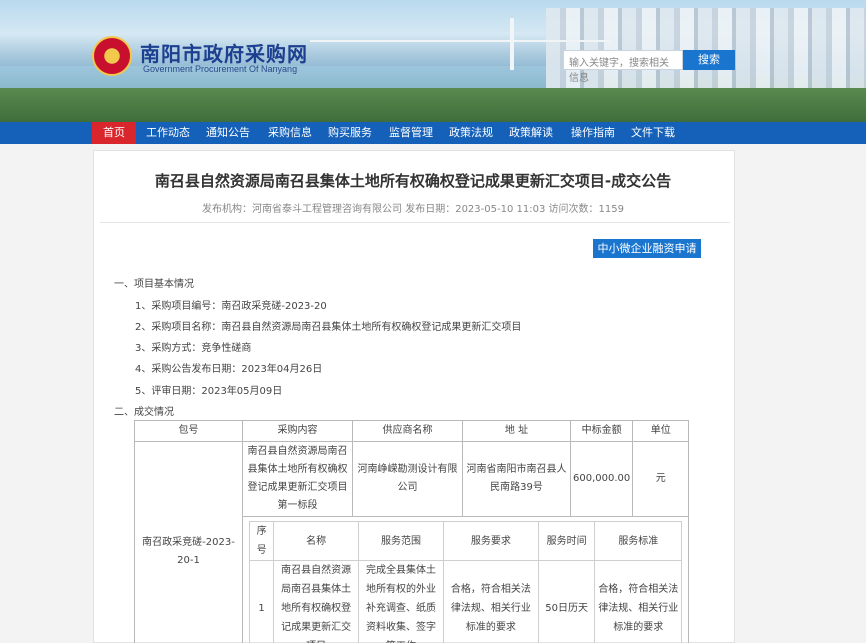 This screenshot has height=643, width=866. What do you see at coordinates (601, 479) in the screenshot?
I see `cell-amount: 600,000.00` at bounding box center [601, 479].